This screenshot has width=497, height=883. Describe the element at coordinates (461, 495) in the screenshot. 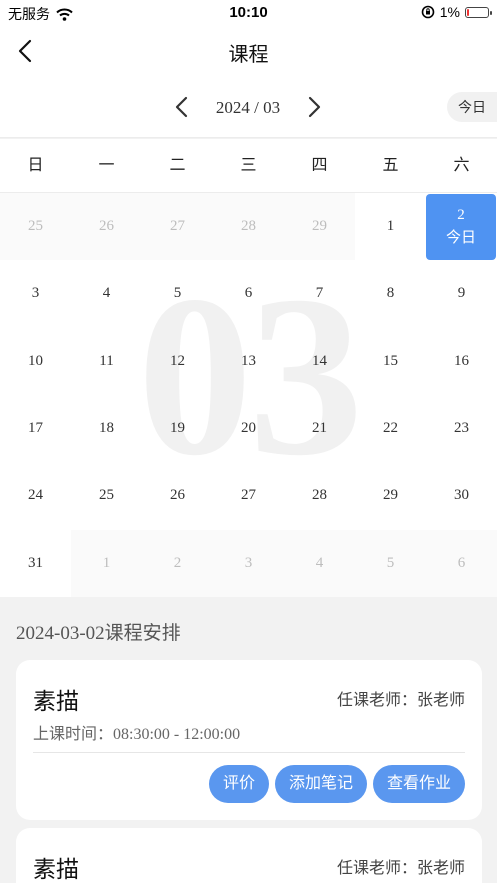

I see `calendar-day: 30` at that location.